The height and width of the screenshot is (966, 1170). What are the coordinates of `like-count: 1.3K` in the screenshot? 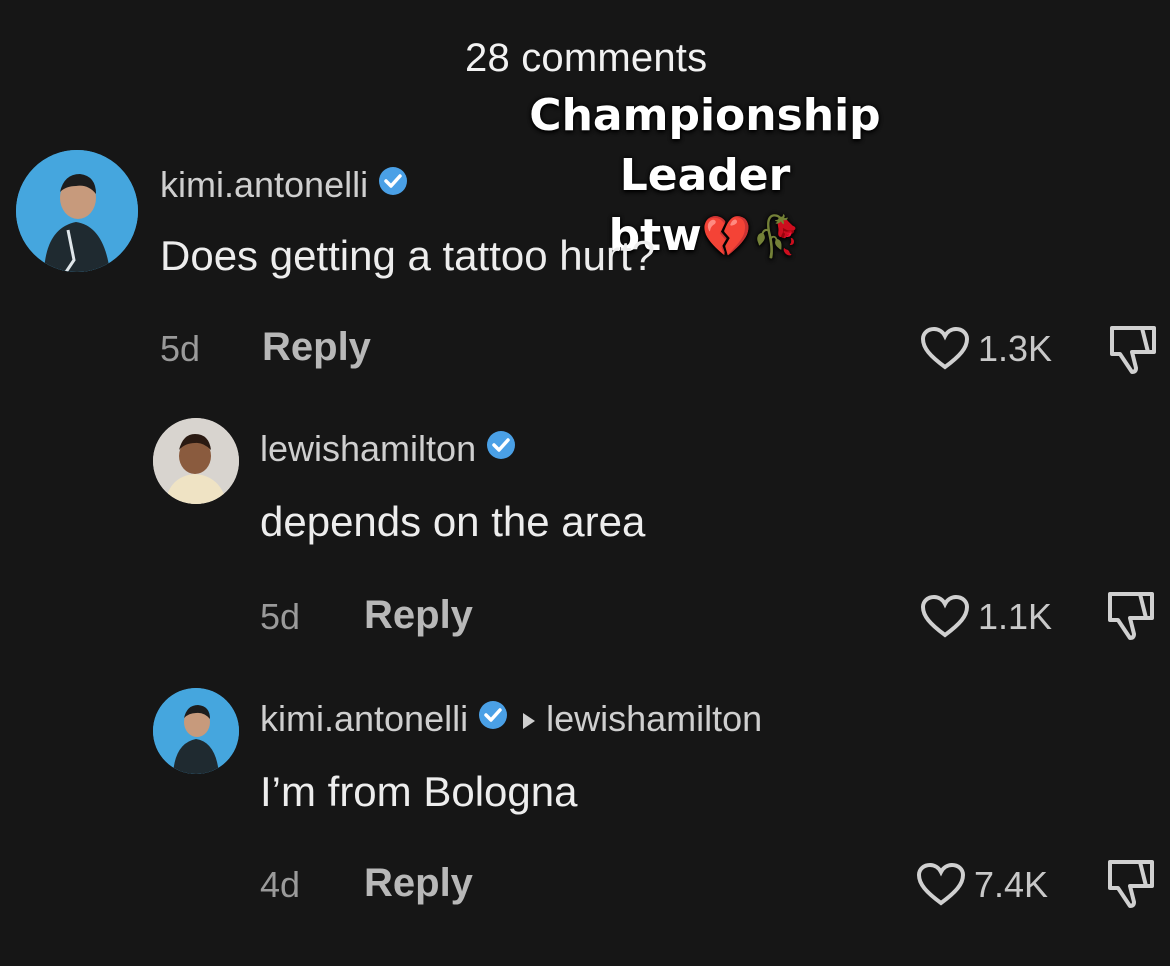 It's located at (1015, 348).